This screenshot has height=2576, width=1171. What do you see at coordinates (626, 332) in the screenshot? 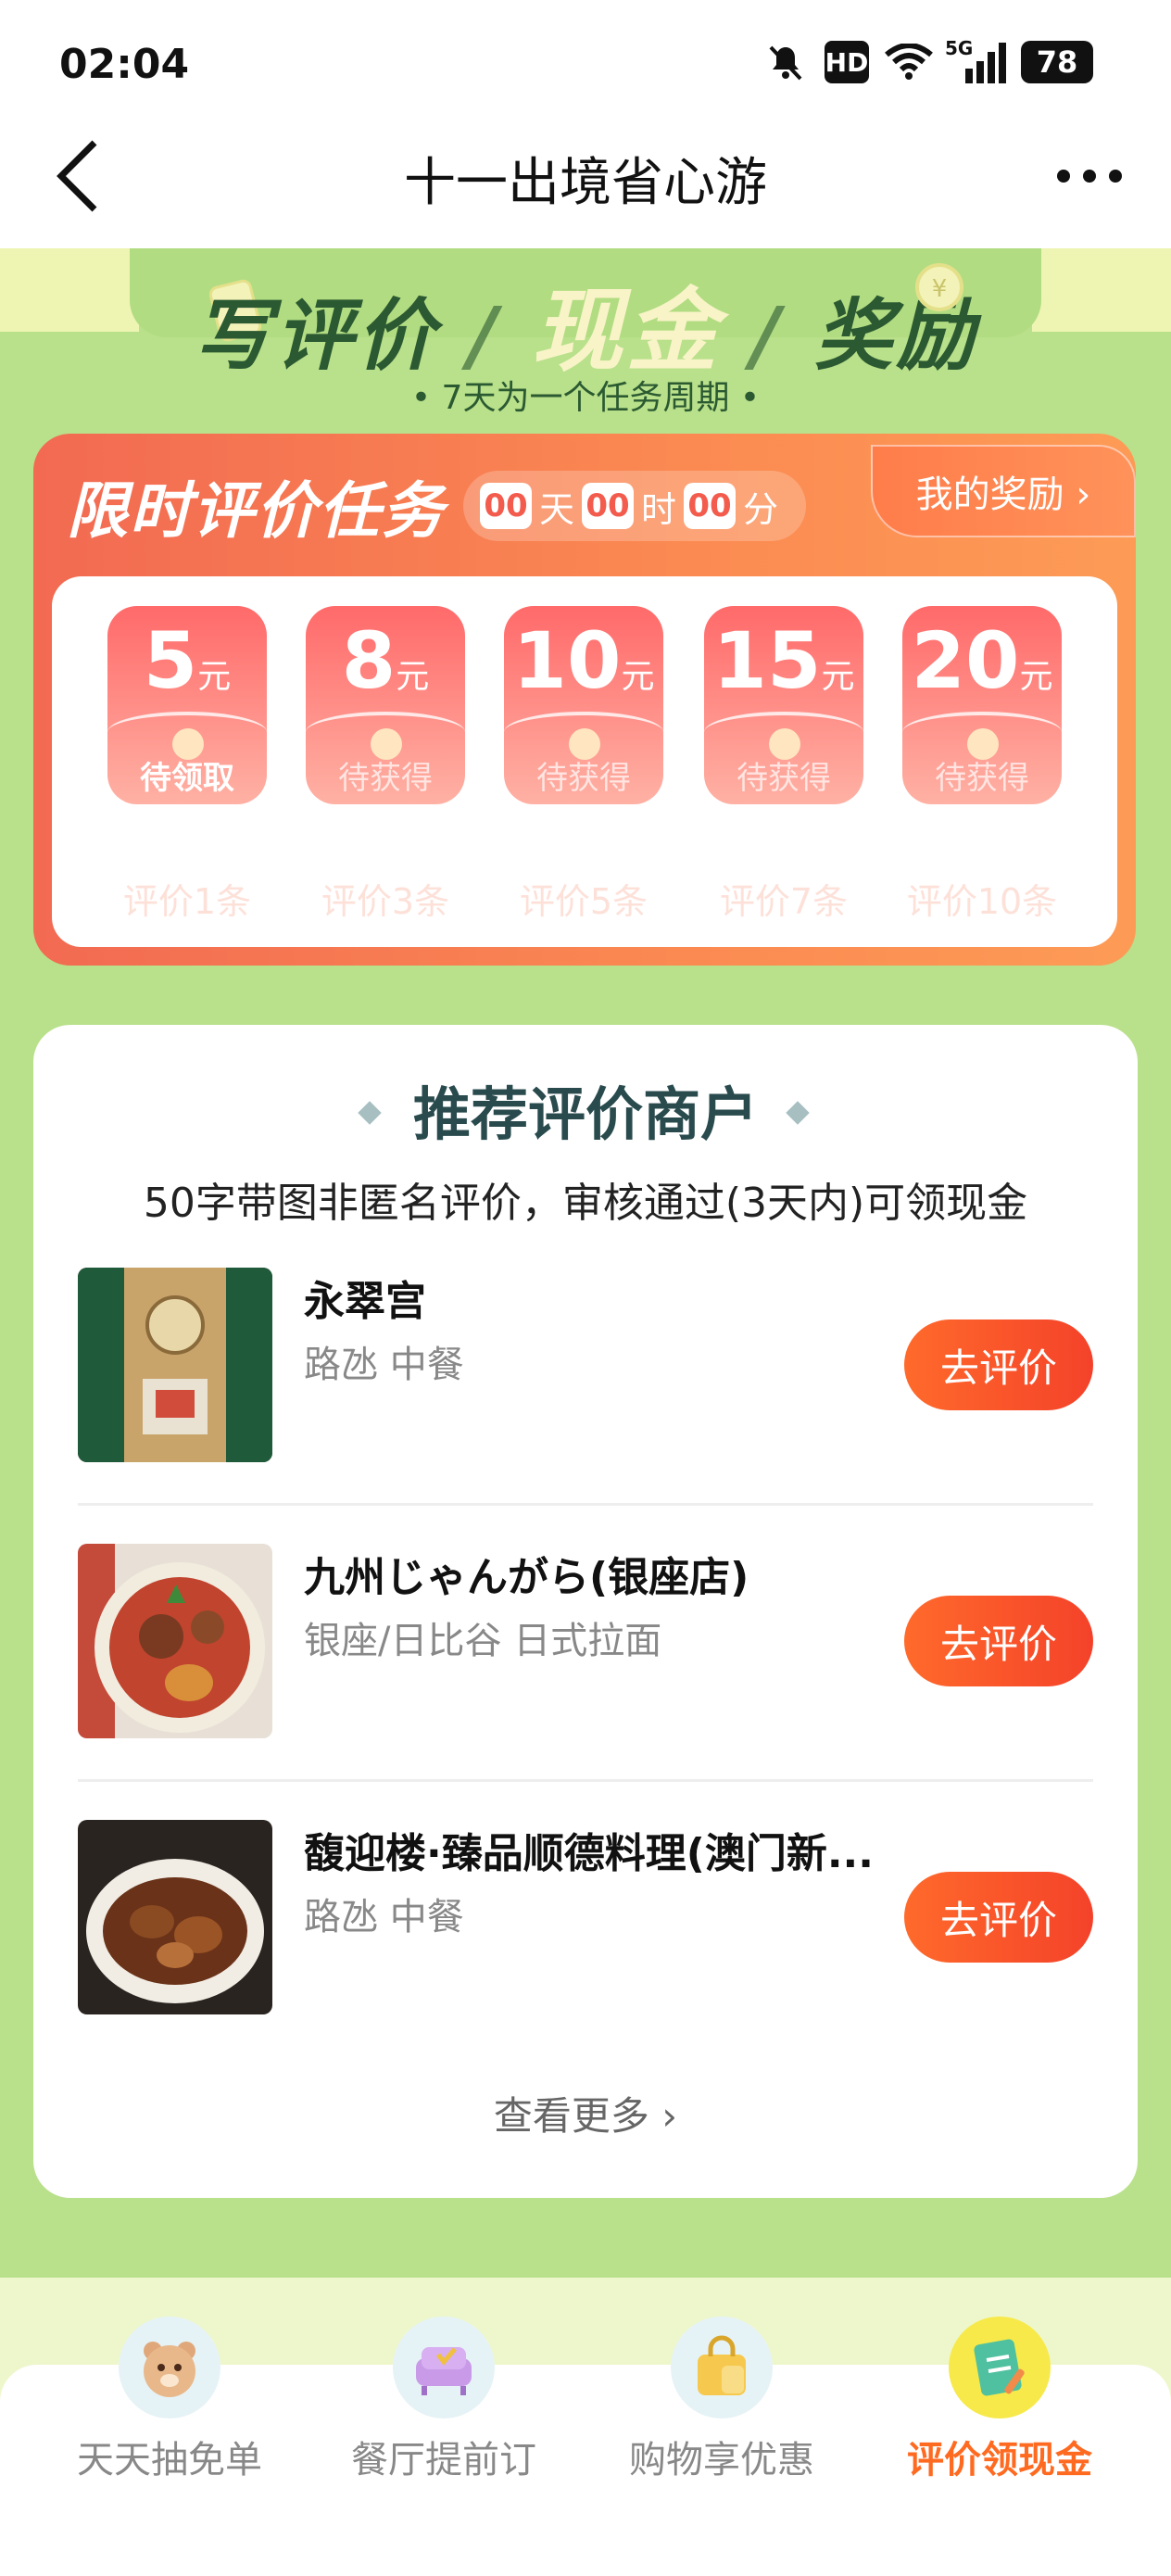
I see `headline-highlight: 现金` at bounding box center [626, 332].